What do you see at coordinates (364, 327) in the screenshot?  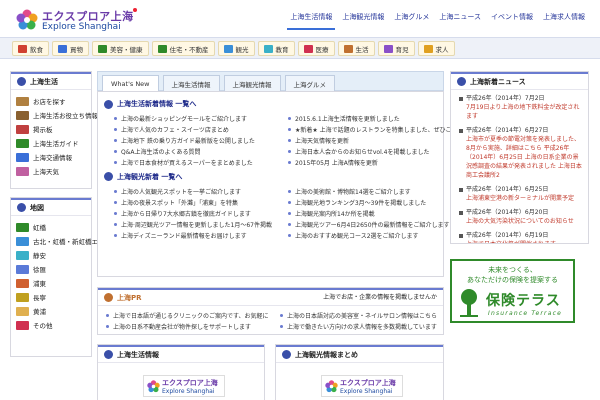 I see `list-item: 上海で働きたい方向けの求人情報を多数掲載しています` at bounding box center [364, 327].